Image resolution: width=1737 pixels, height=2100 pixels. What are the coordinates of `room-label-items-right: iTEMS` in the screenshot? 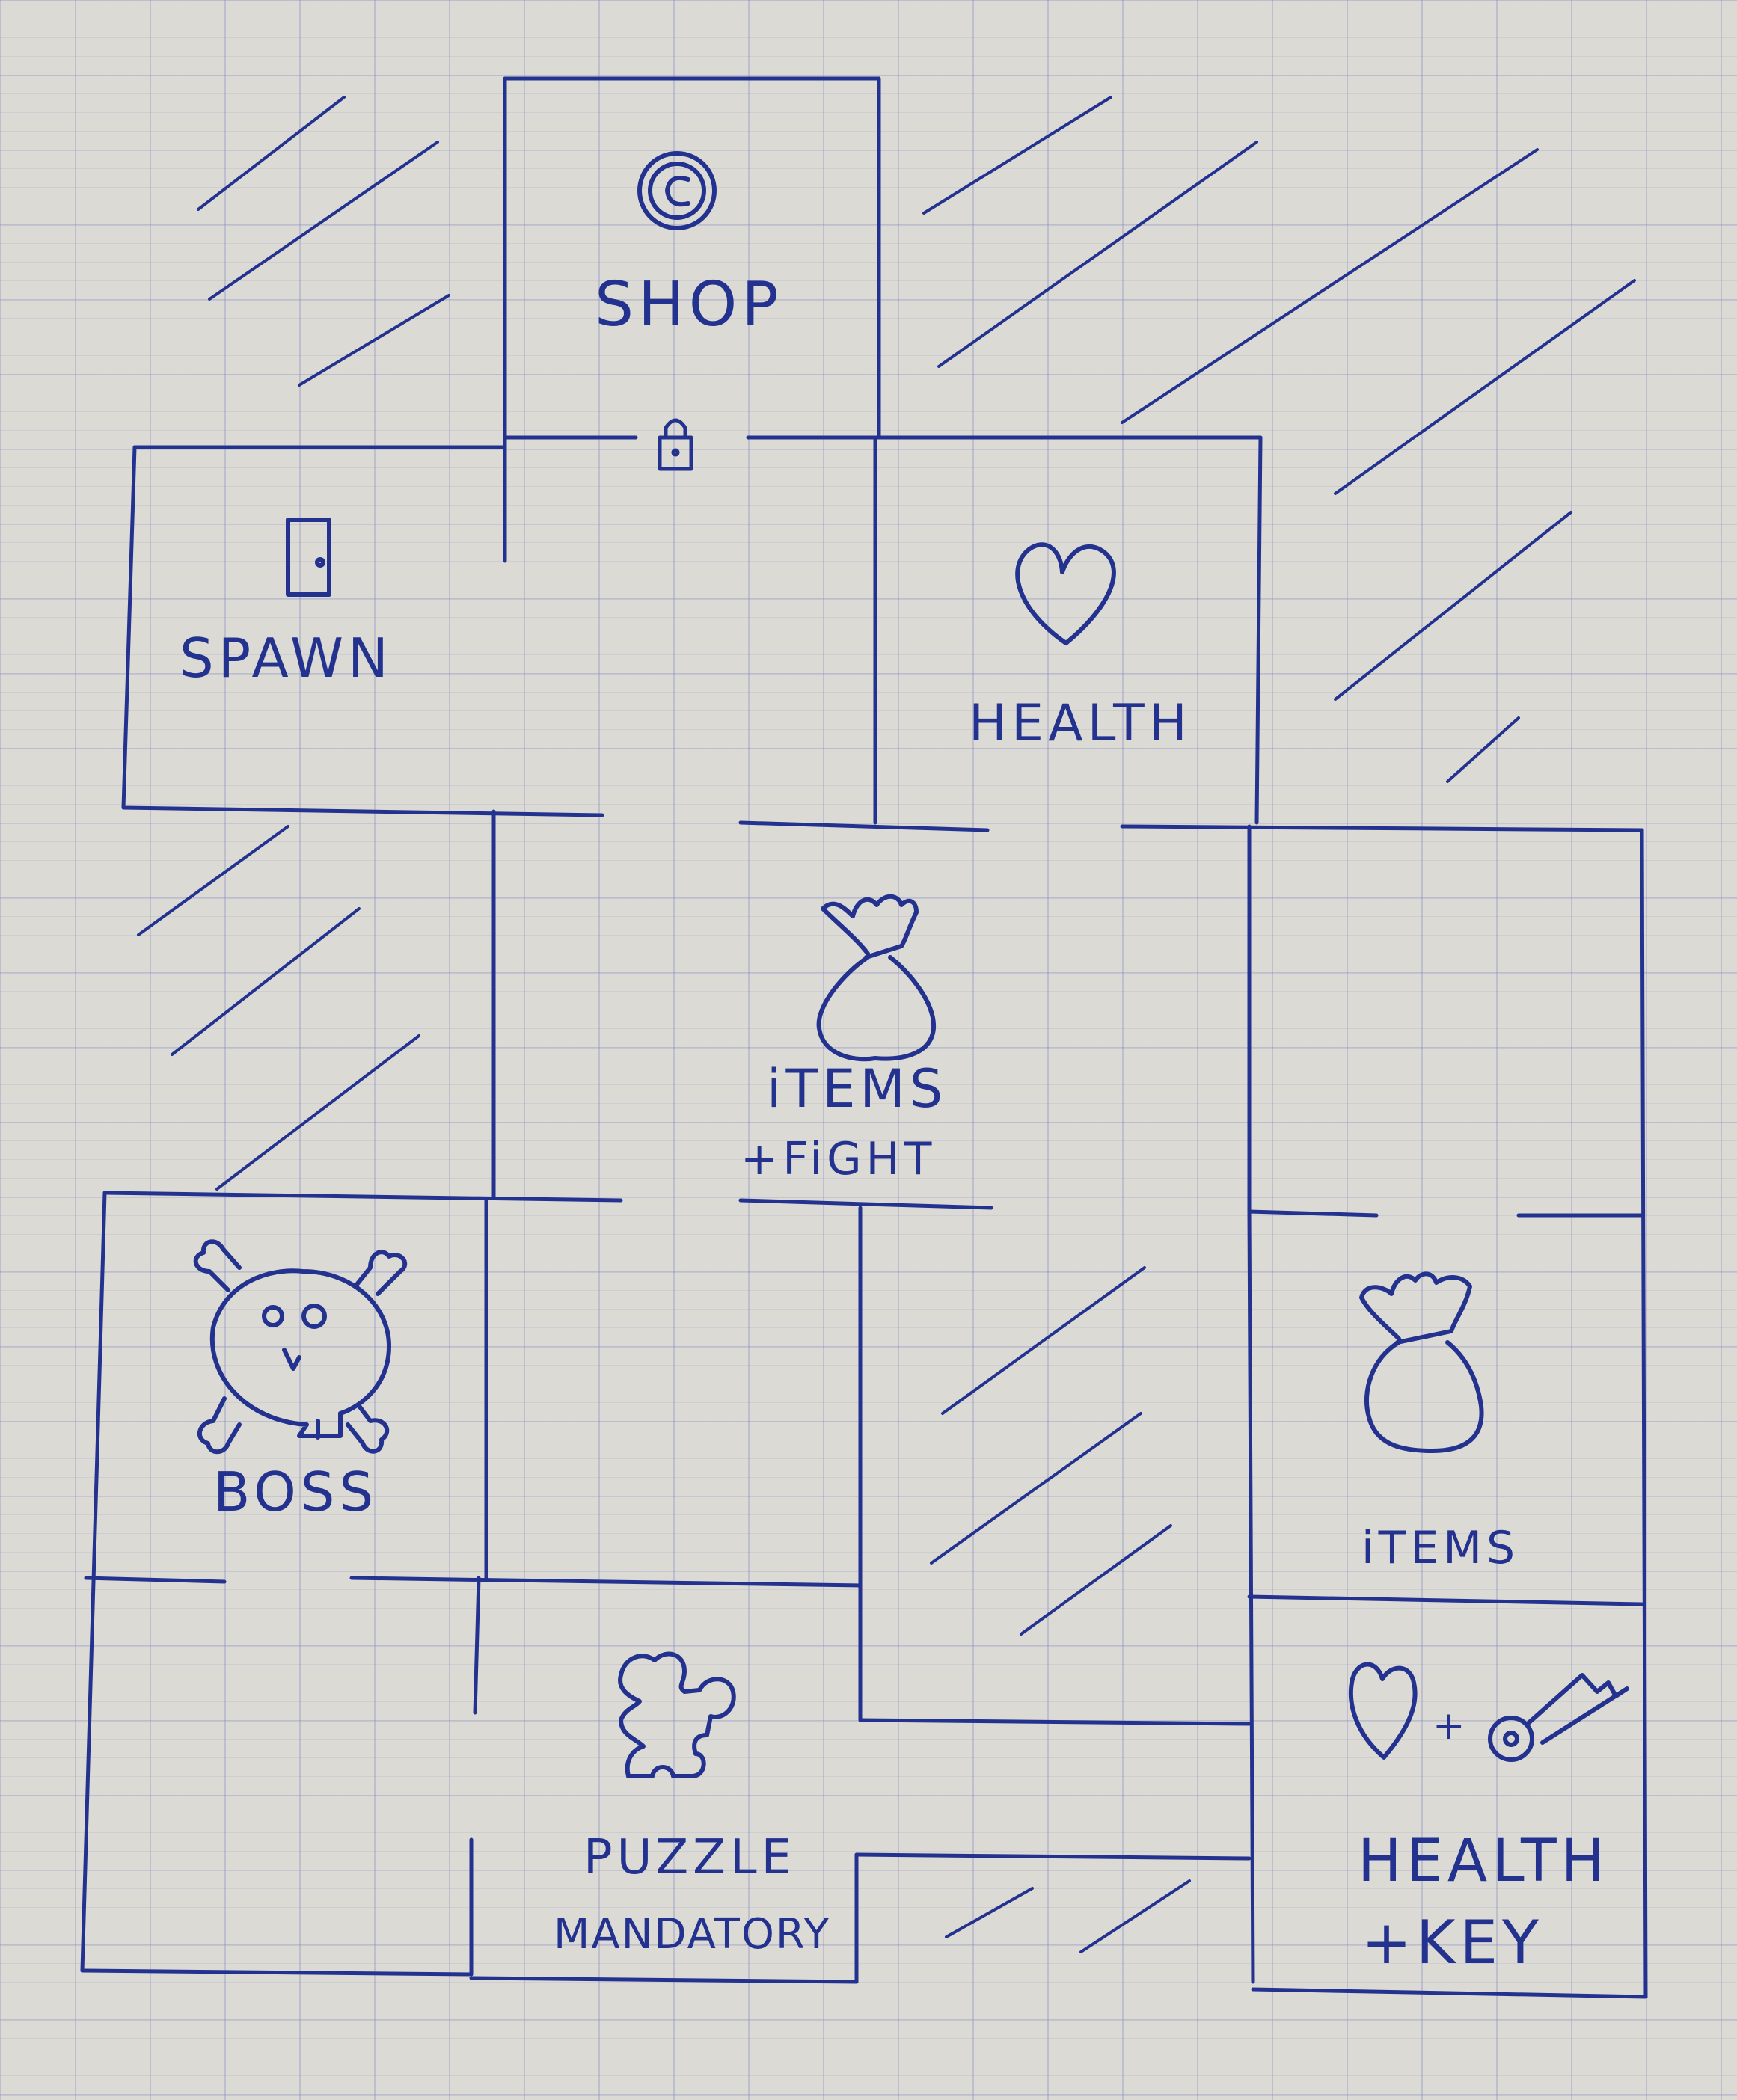 It's located at (1440, 1548).